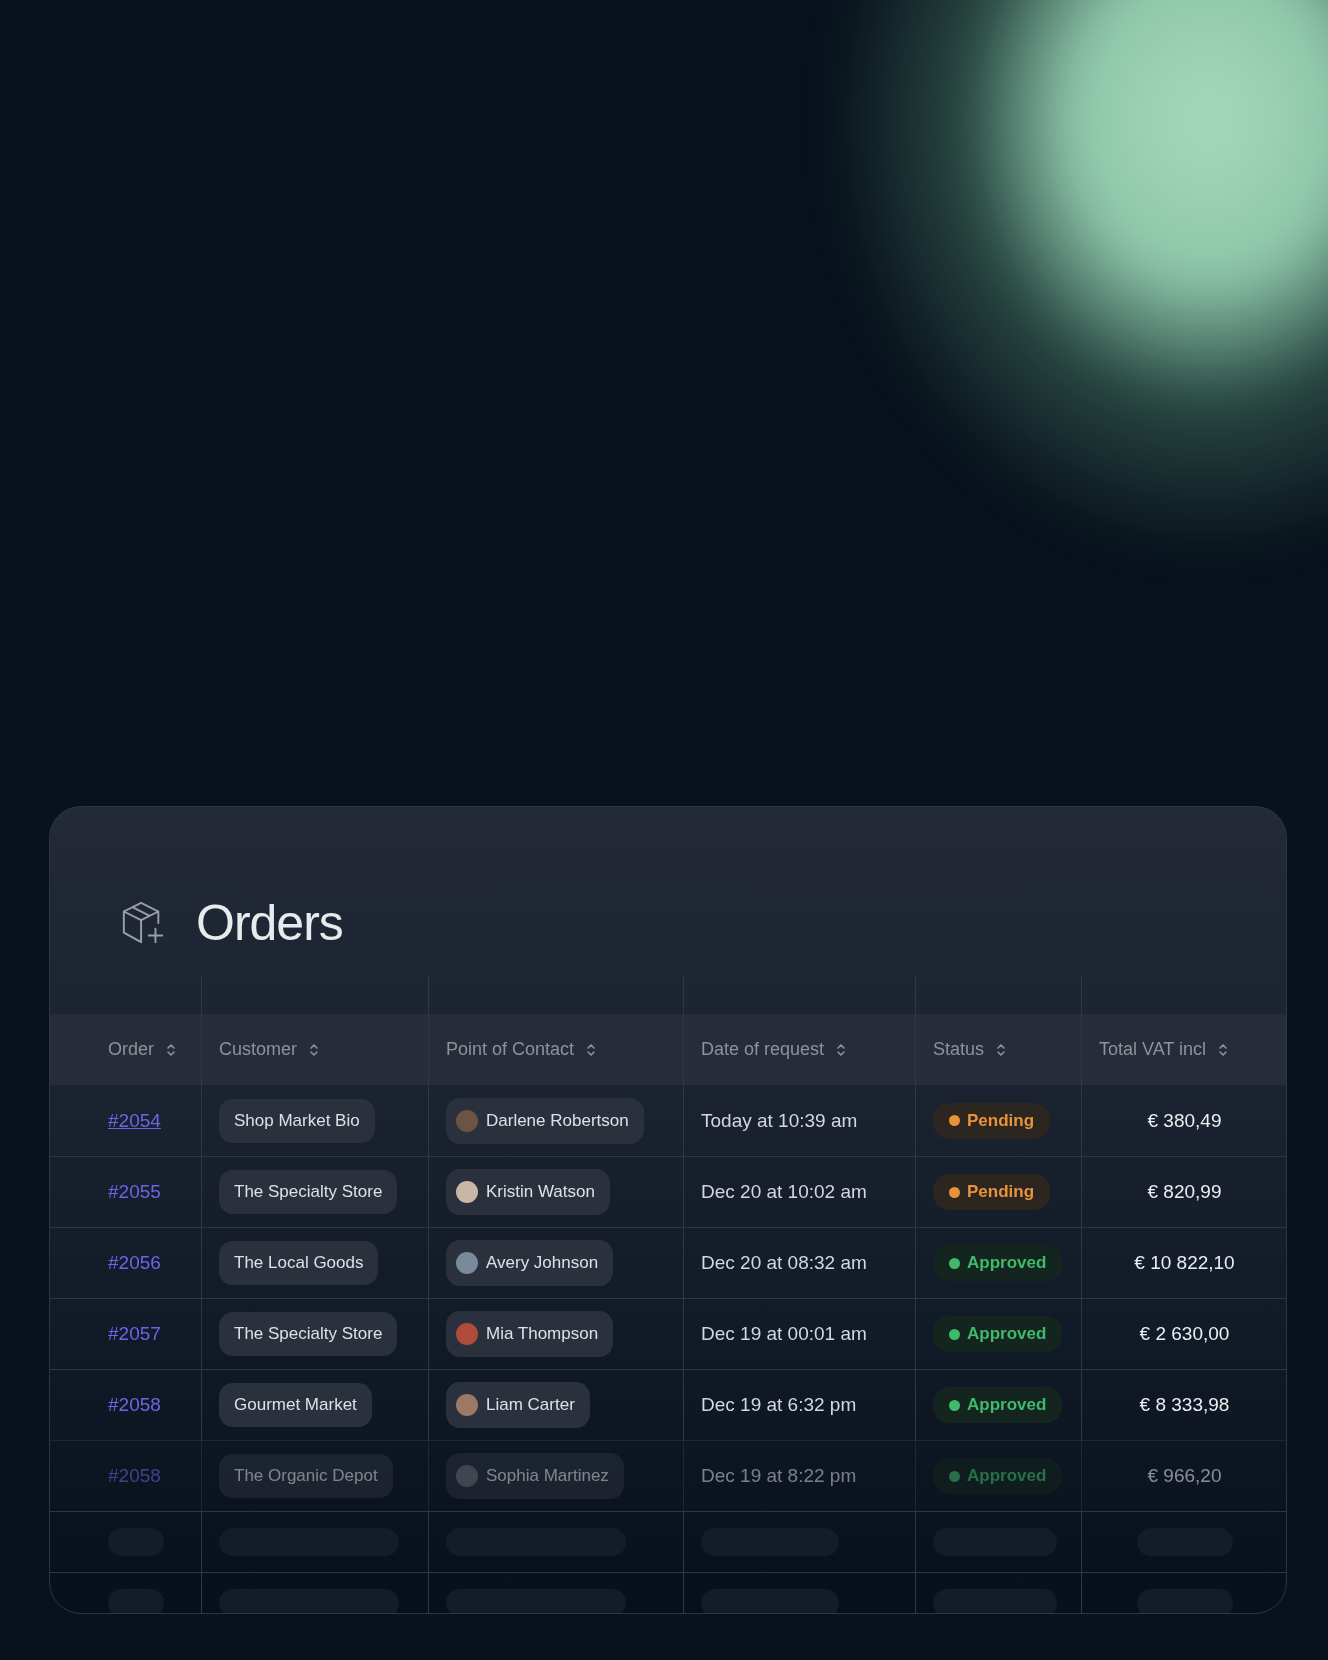 This screenshot has height=1660, width=1328. Describe the element at coordinates (269, 922) in the screenshot. I see `page-title: Orders` at that location.